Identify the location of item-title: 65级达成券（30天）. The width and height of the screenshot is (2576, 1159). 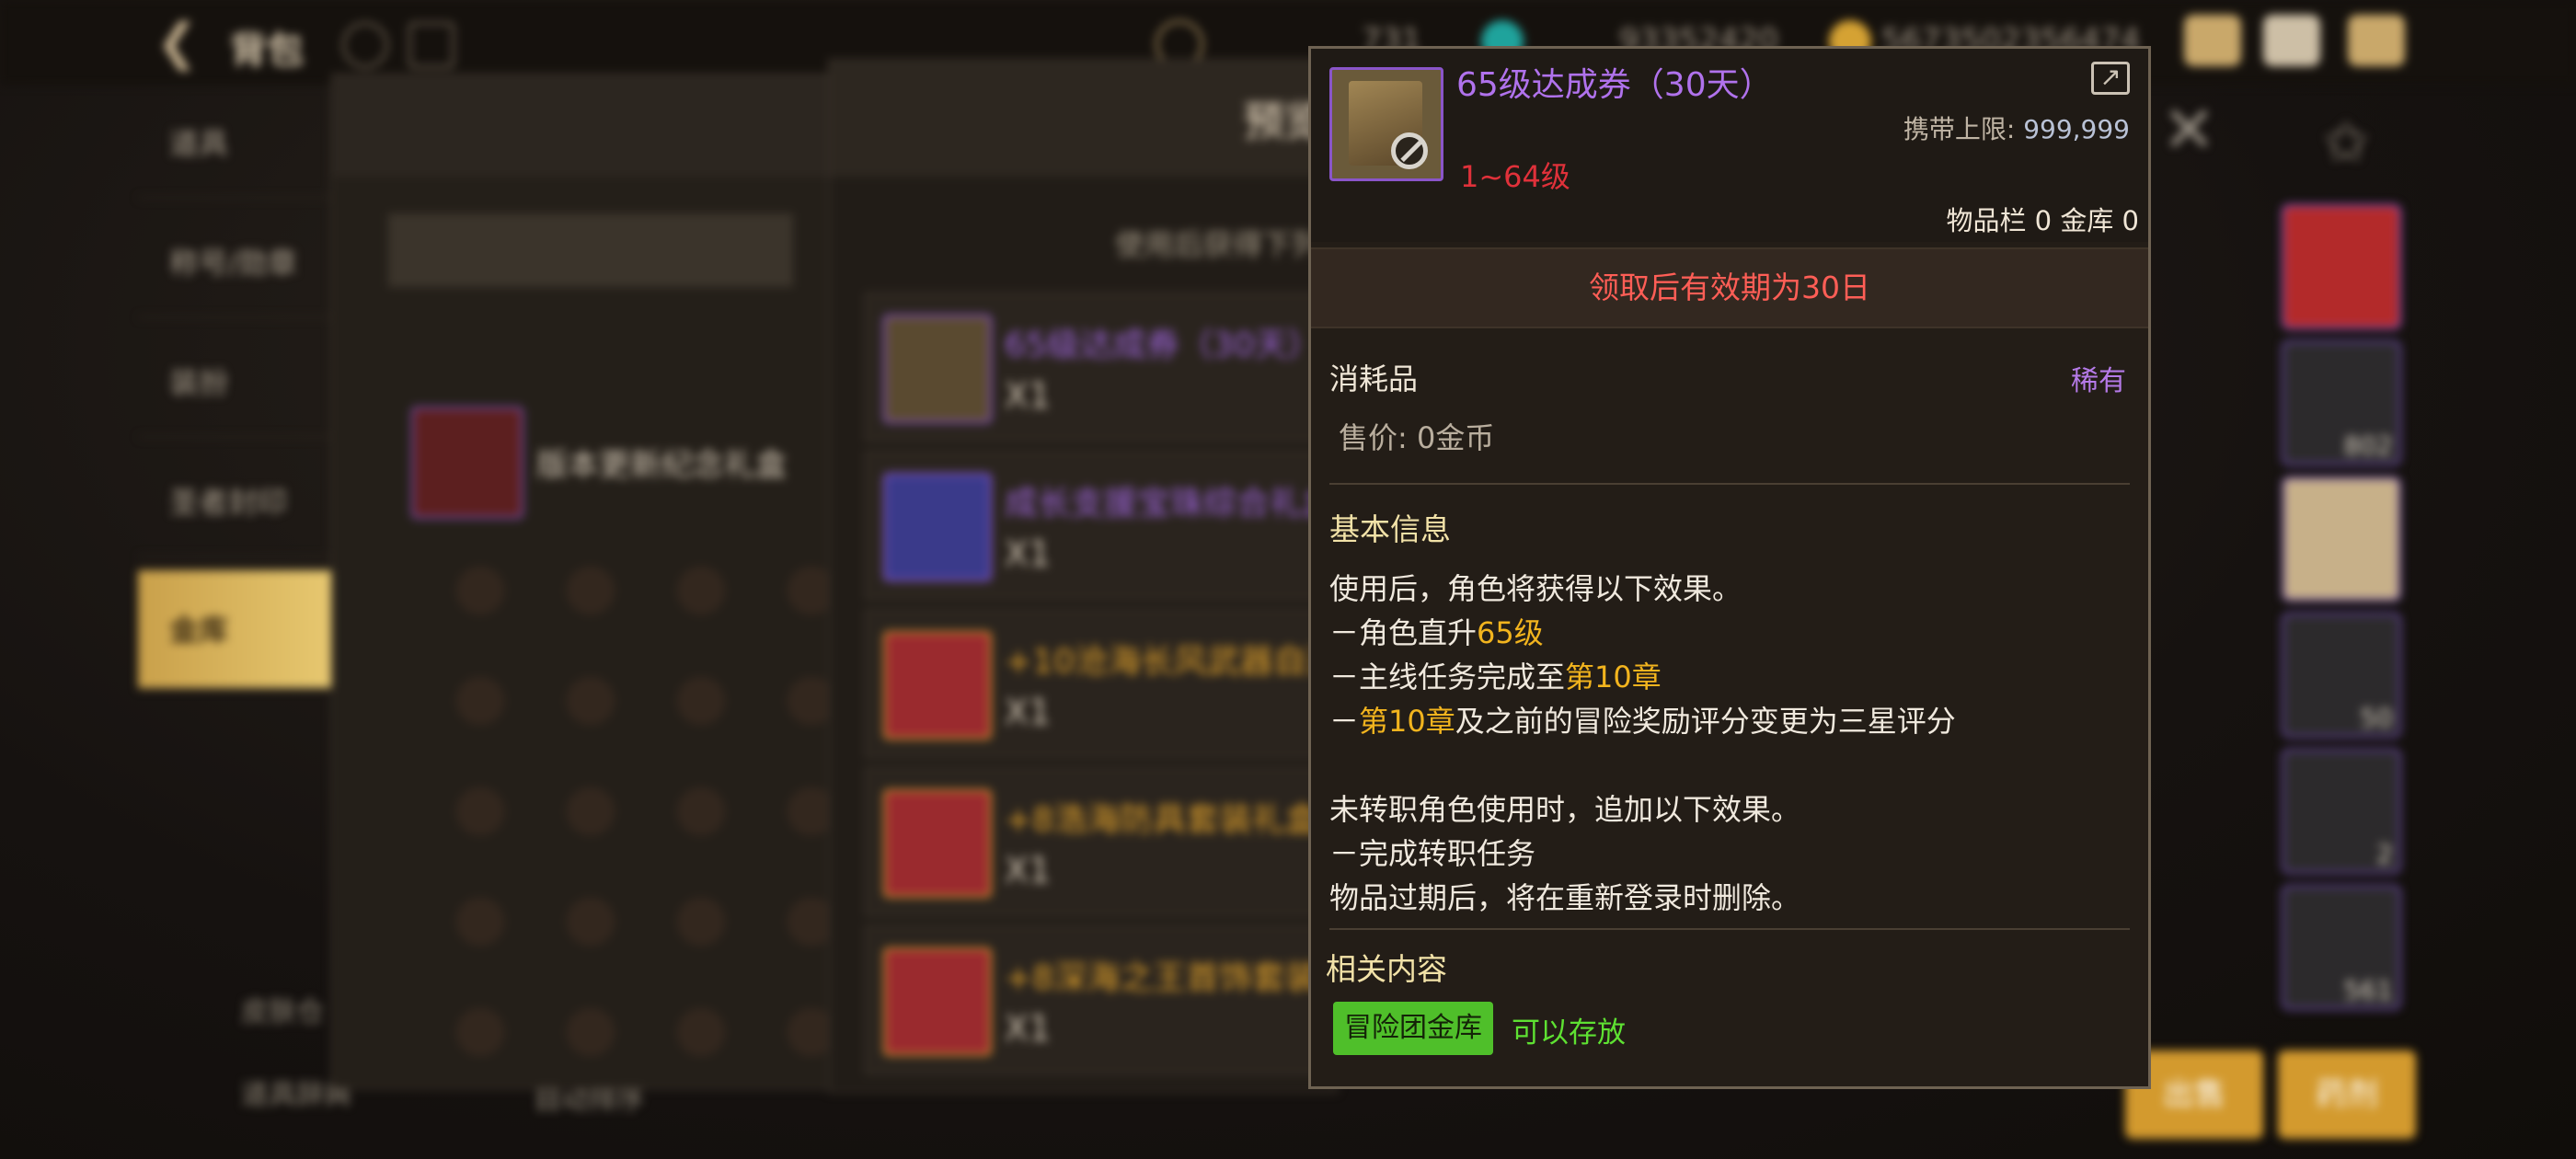
(1614, 85).